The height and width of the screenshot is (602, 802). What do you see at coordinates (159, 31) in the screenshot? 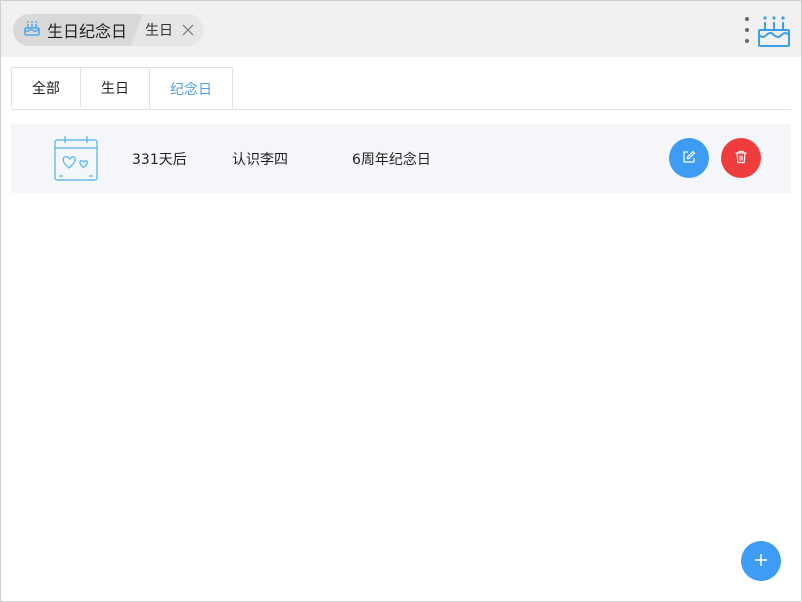
I see `breadcrumb-tab-label: 生日` at bounding box center [159, 31].